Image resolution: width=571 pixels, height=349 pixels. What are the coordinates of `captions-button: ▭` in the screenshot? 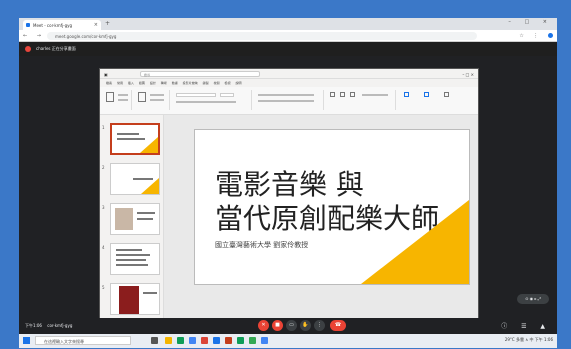 It's located at (291, 325).